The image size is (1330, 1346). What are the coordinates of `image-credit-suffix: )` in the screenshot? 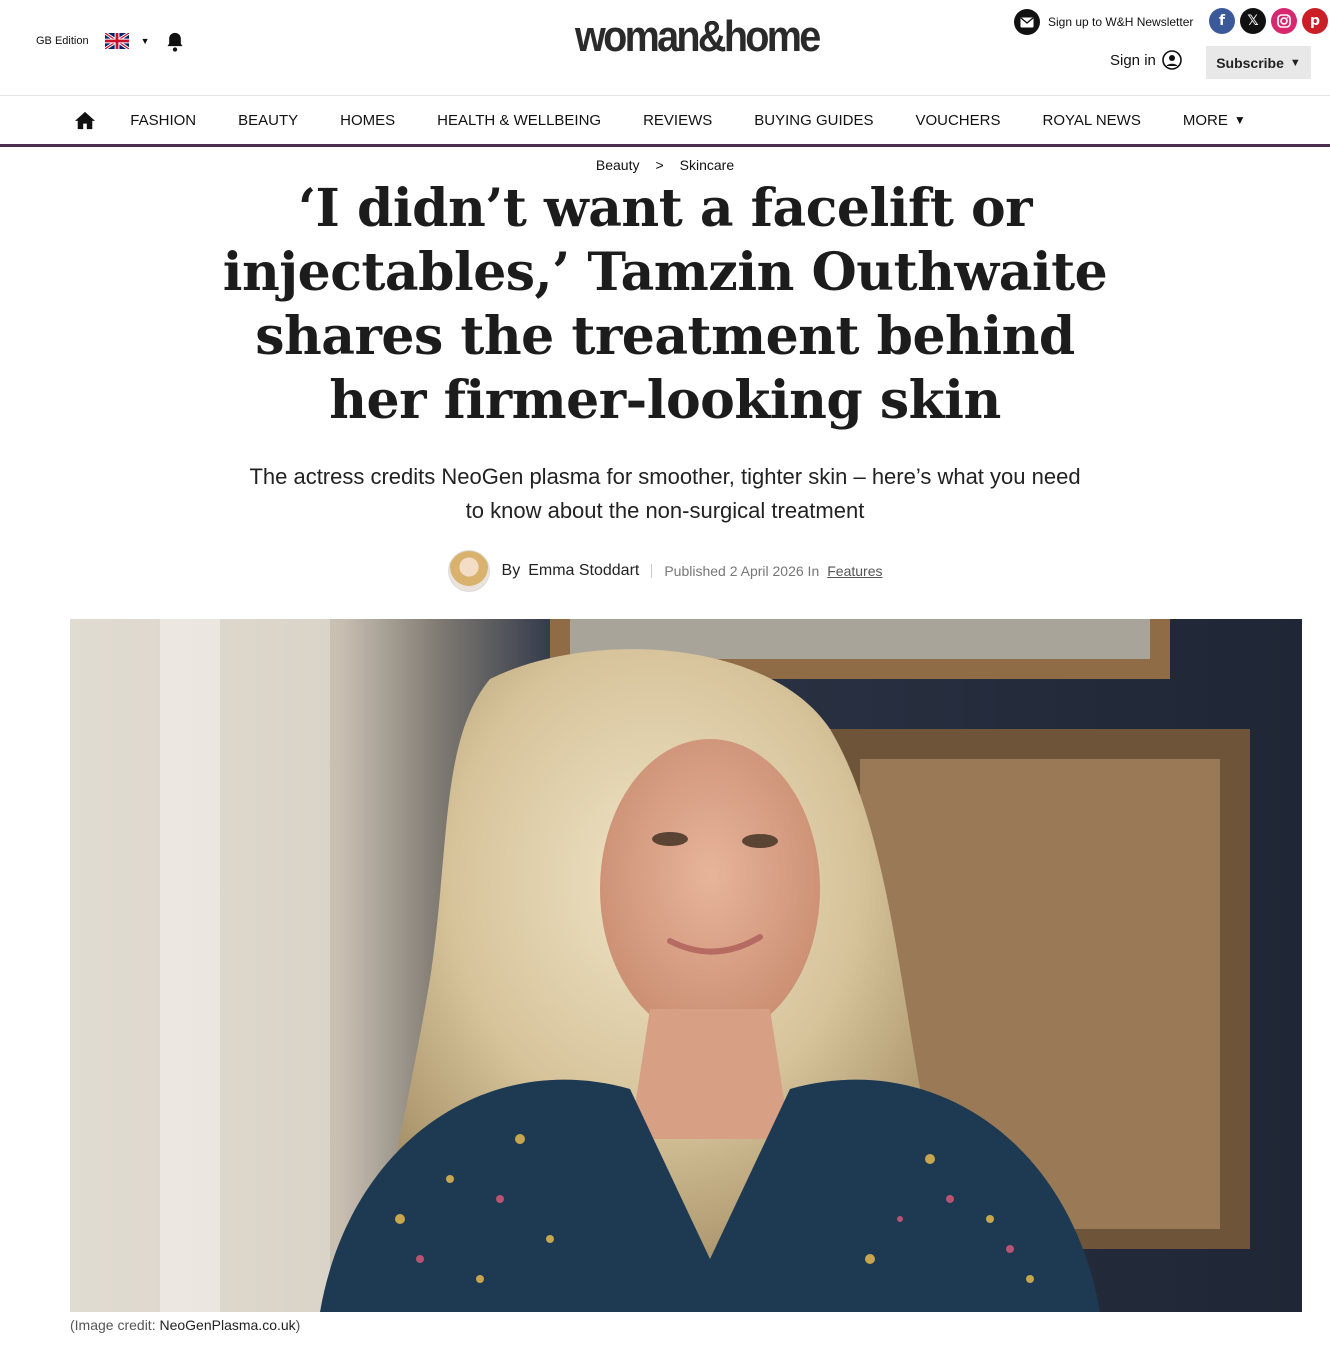 It's located at (298, 1325).